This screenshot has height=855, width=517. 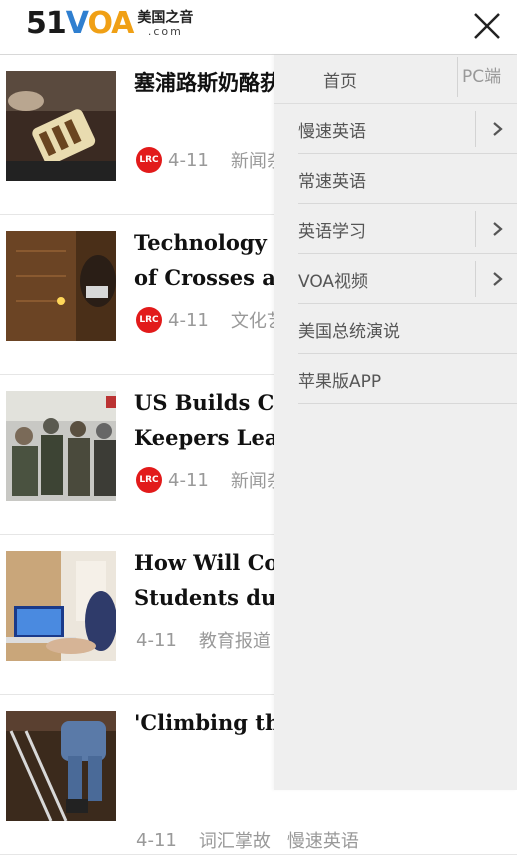 I want to click on article-meta: 4-11 词汇掌故 慢速英语, so click(x=247, y=840).